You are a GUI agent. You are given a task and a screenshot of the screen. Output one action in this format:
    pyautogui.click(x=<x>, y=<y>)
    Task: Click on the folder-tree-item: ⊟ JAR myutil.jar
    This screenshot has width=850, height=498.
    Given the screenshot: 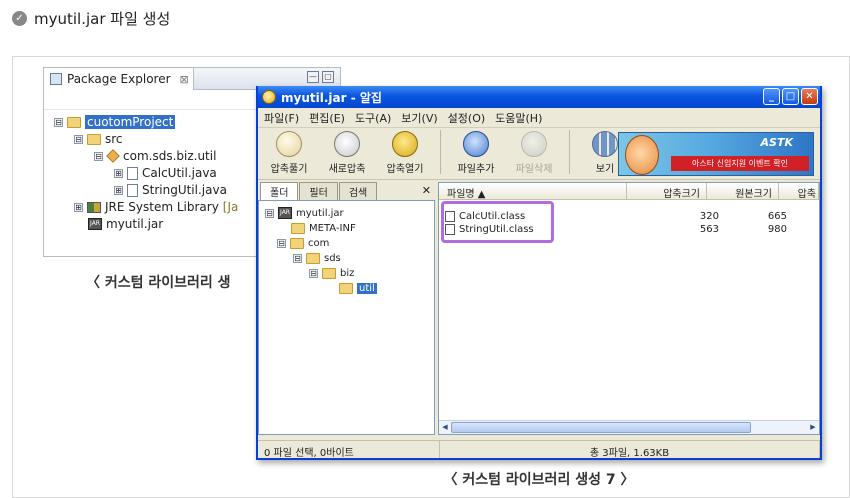 What is the action you would take?
    pyautogui.click(x=304, y=213)
    